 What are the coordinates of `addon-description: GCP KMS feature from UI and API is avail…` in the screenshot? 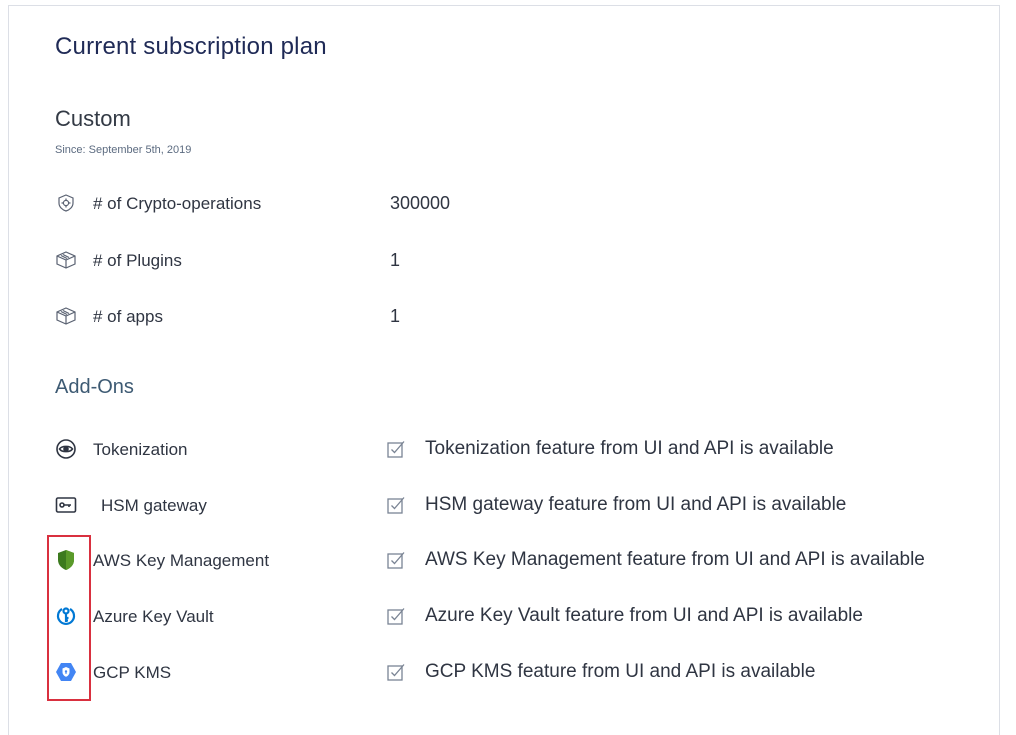 It's located at (620, 671).